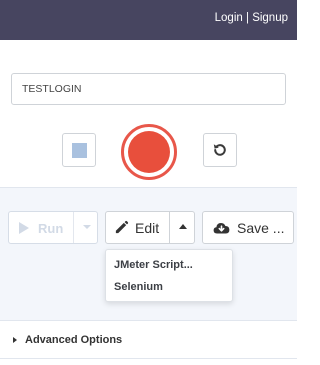 This screenshot has width=320, height=365. Describe the element at coordinates (148, 20) in the screenshot. I see `top-bar: Login | Signup` at that location.